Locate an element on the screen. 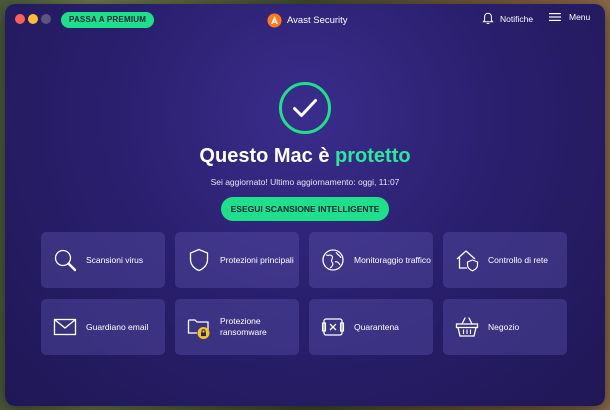 The width and height of the screenshot is (610, 410). notifications-label: Notifiche is located at coordinates (517, 18).